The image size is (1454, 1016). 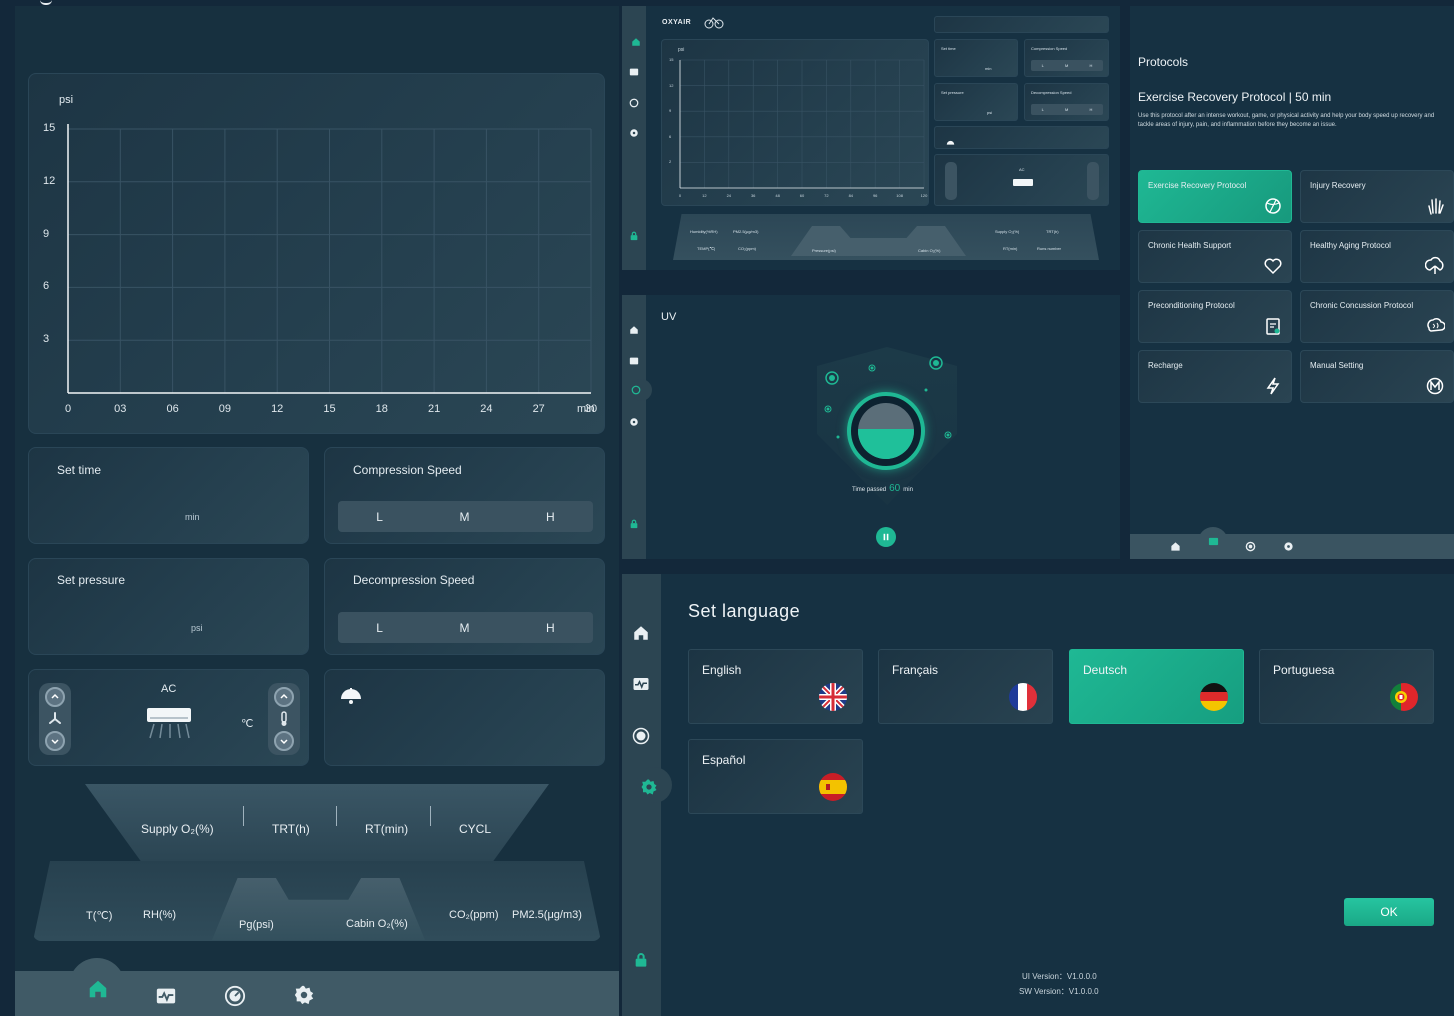 What do you see at coordinates (98, 989) in the screenshot?
I see `home-icon` at bounding box center [98, 989].